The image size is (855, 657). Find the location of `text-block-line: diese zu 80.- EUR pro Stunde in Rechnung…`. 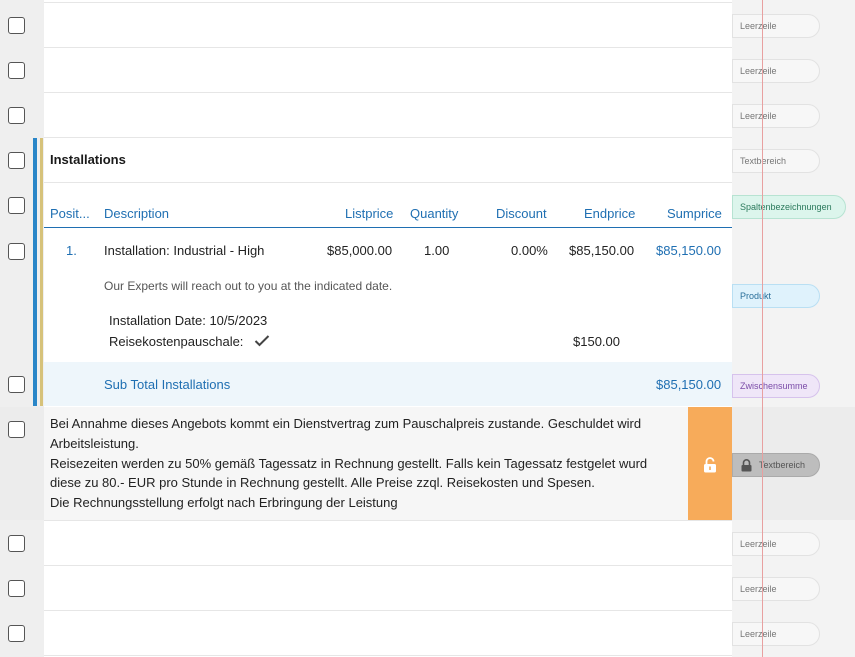

text-block-line: diese zu 80.- EUR pro Stunde in Rechnung… is located at coordinates (322, 482).